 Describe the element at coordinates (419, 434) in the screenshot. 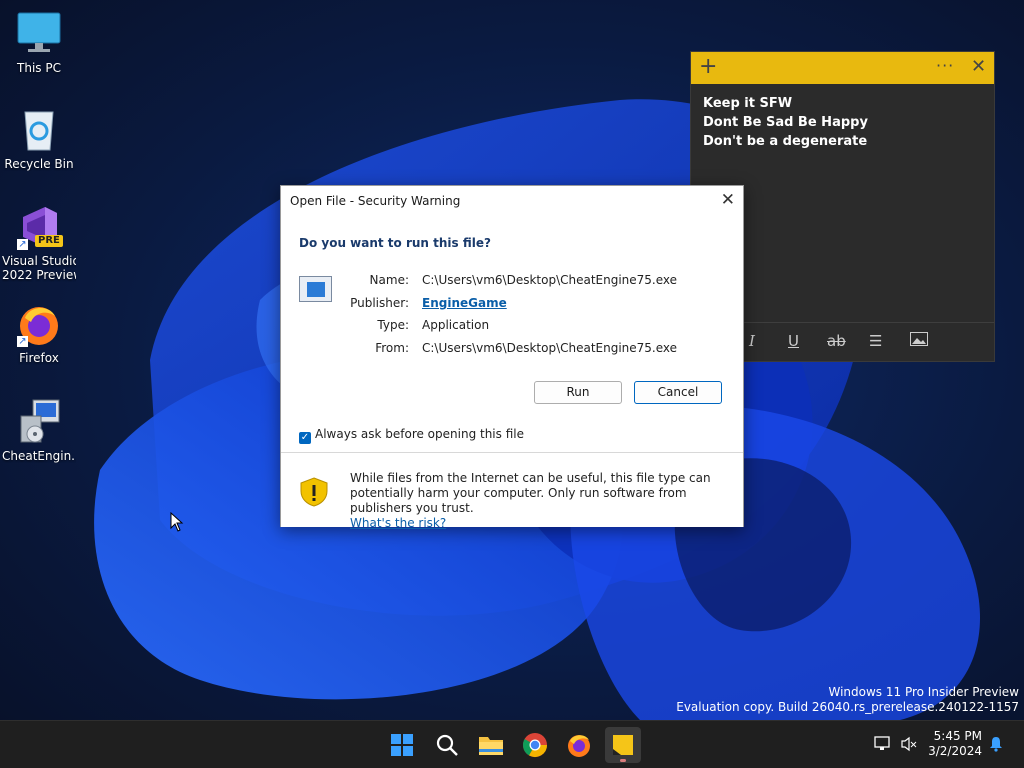

I see `checkbox-label: Always ask before opening this file` at that location.